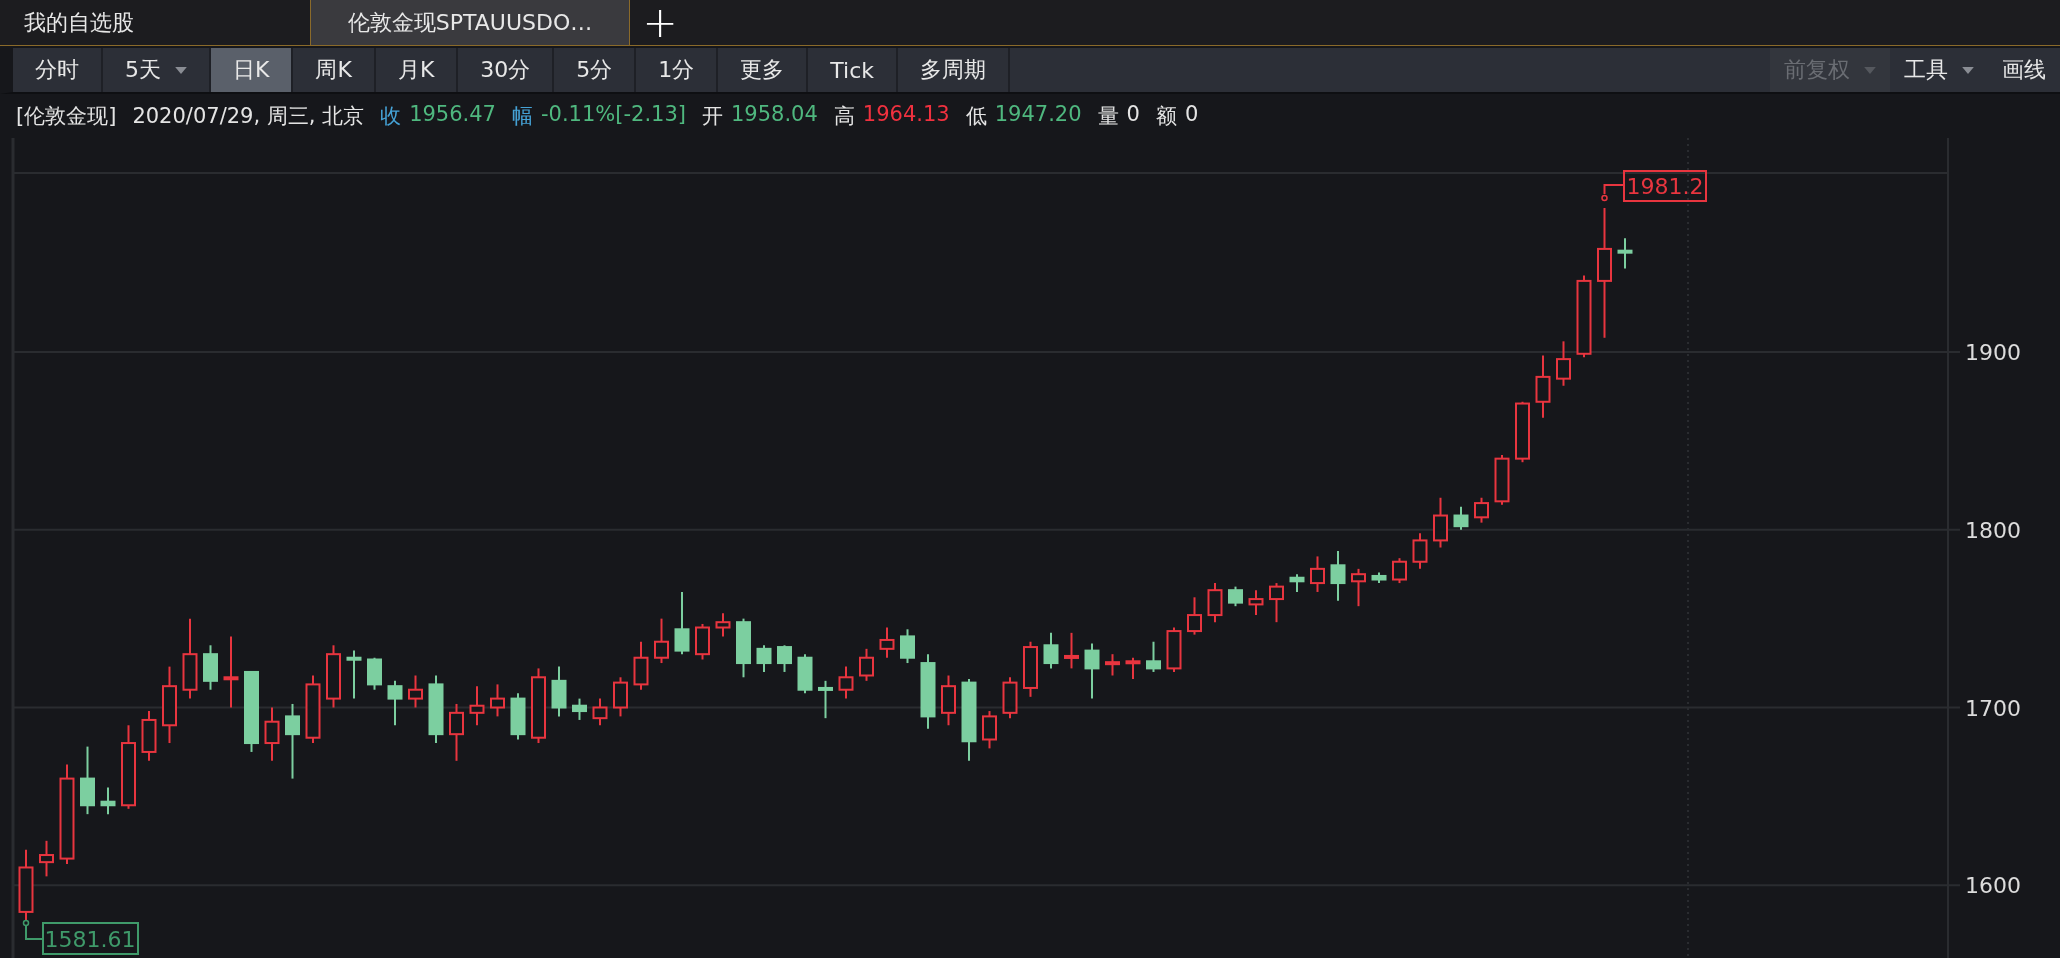 The image size is (2060, 958). Describe the element at coordinates (1993, 352) in the screenshot. I see `price-axis-label: 1900` at that location.